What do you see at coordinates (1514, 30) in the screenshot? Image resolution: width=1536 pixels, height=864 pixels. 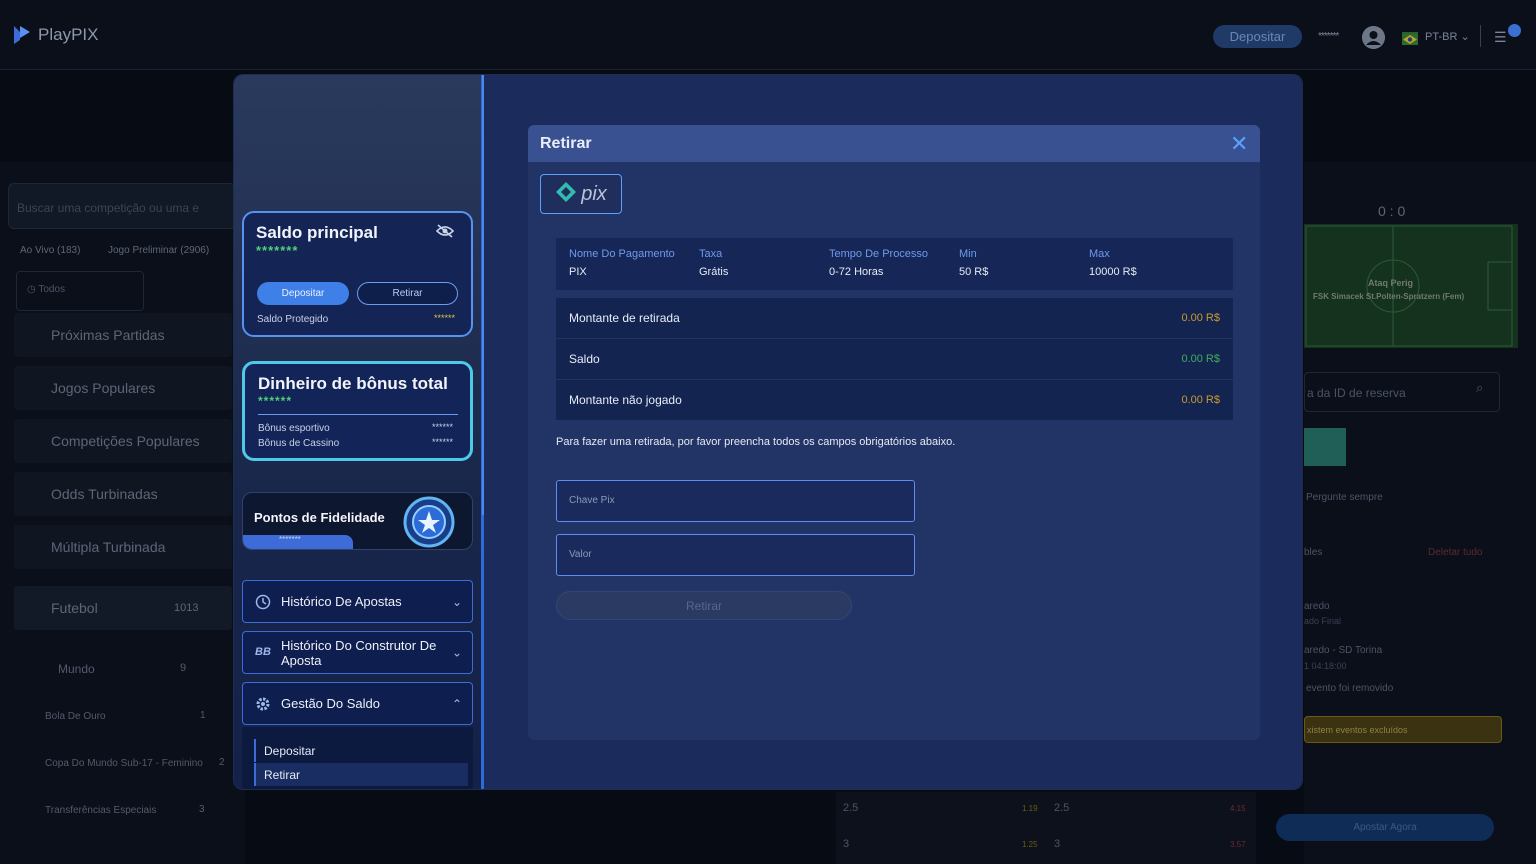 I see `notification-badge` at bounding box center [1514, 30].